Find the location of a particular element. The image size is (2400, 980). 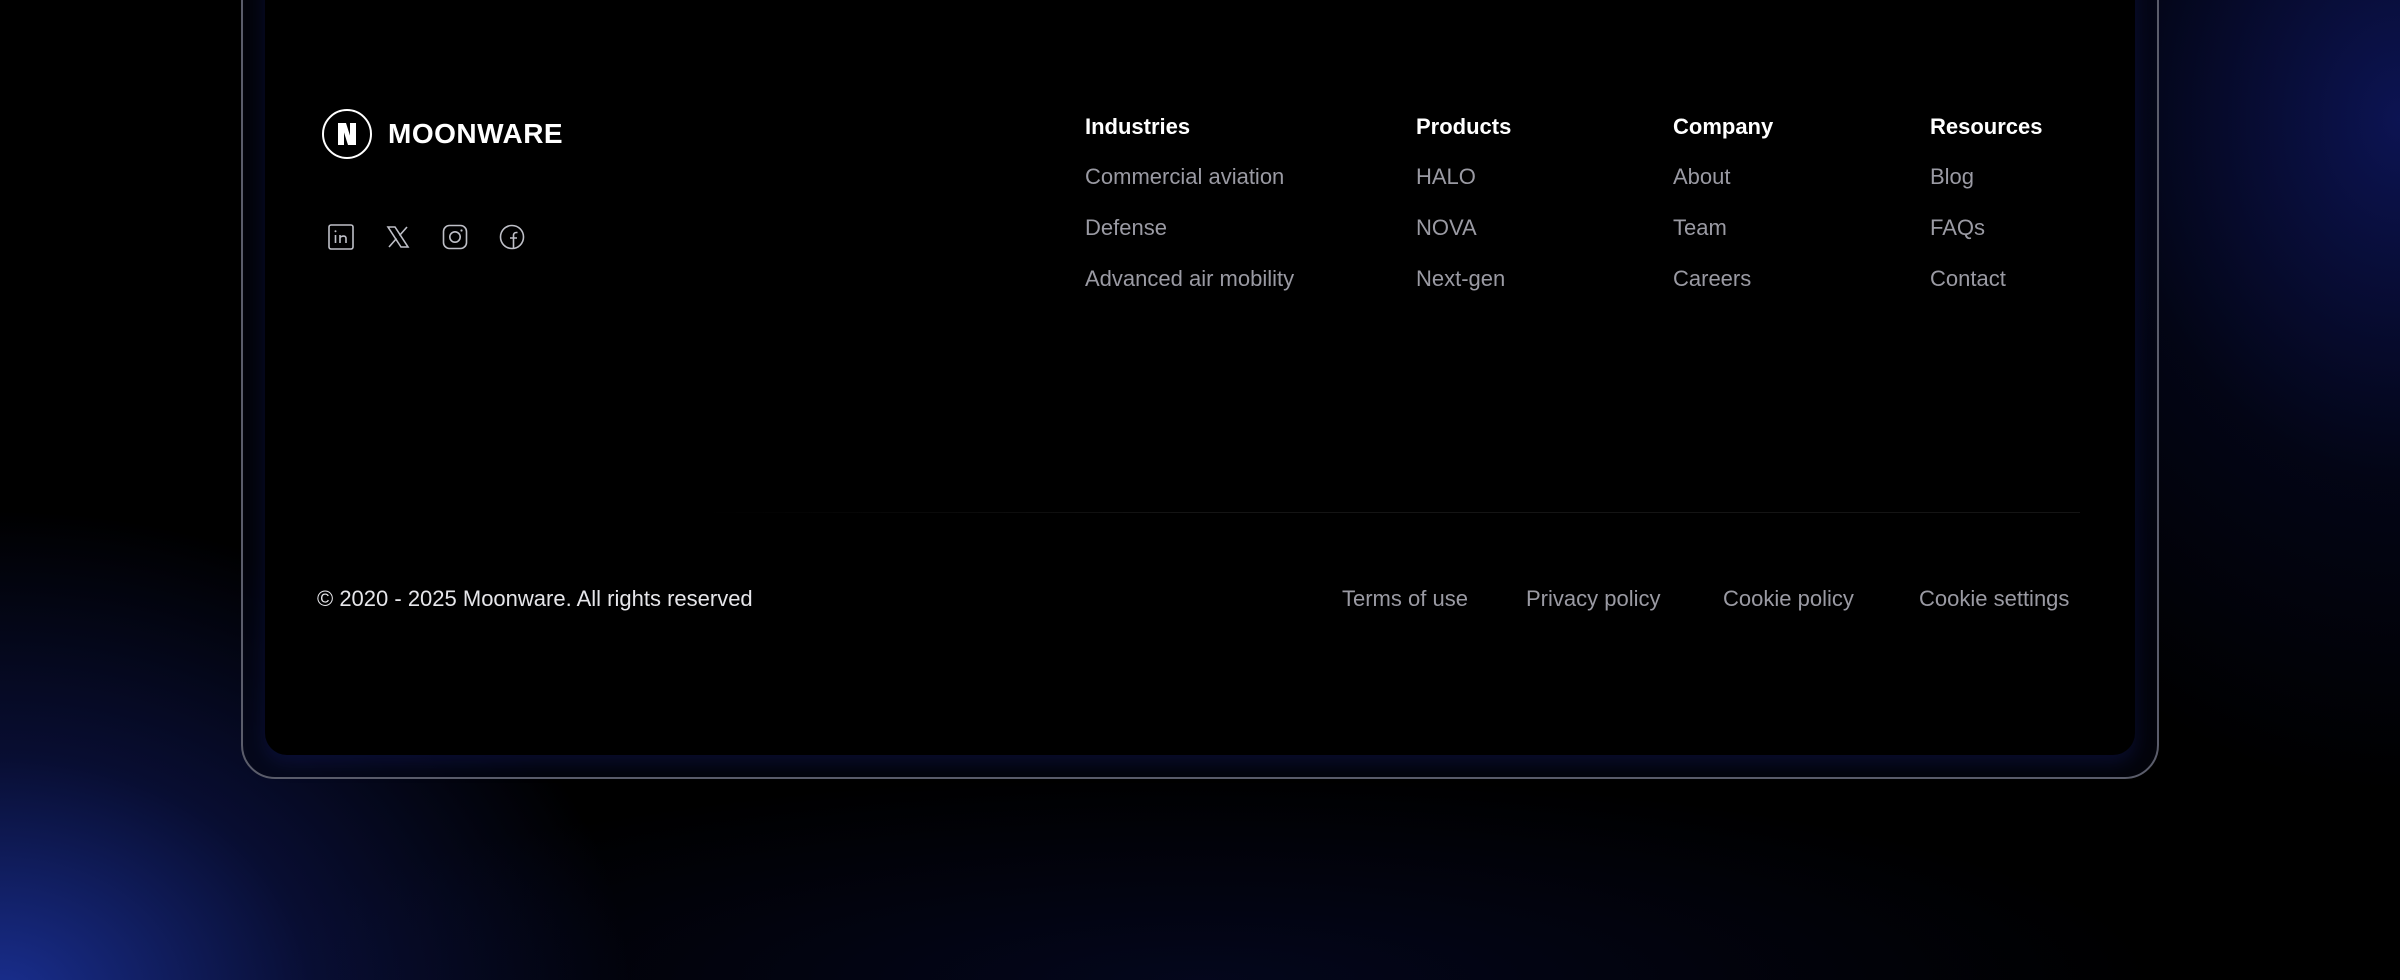

nav-link-defense: Defense is located at coordinates (1189, 228).